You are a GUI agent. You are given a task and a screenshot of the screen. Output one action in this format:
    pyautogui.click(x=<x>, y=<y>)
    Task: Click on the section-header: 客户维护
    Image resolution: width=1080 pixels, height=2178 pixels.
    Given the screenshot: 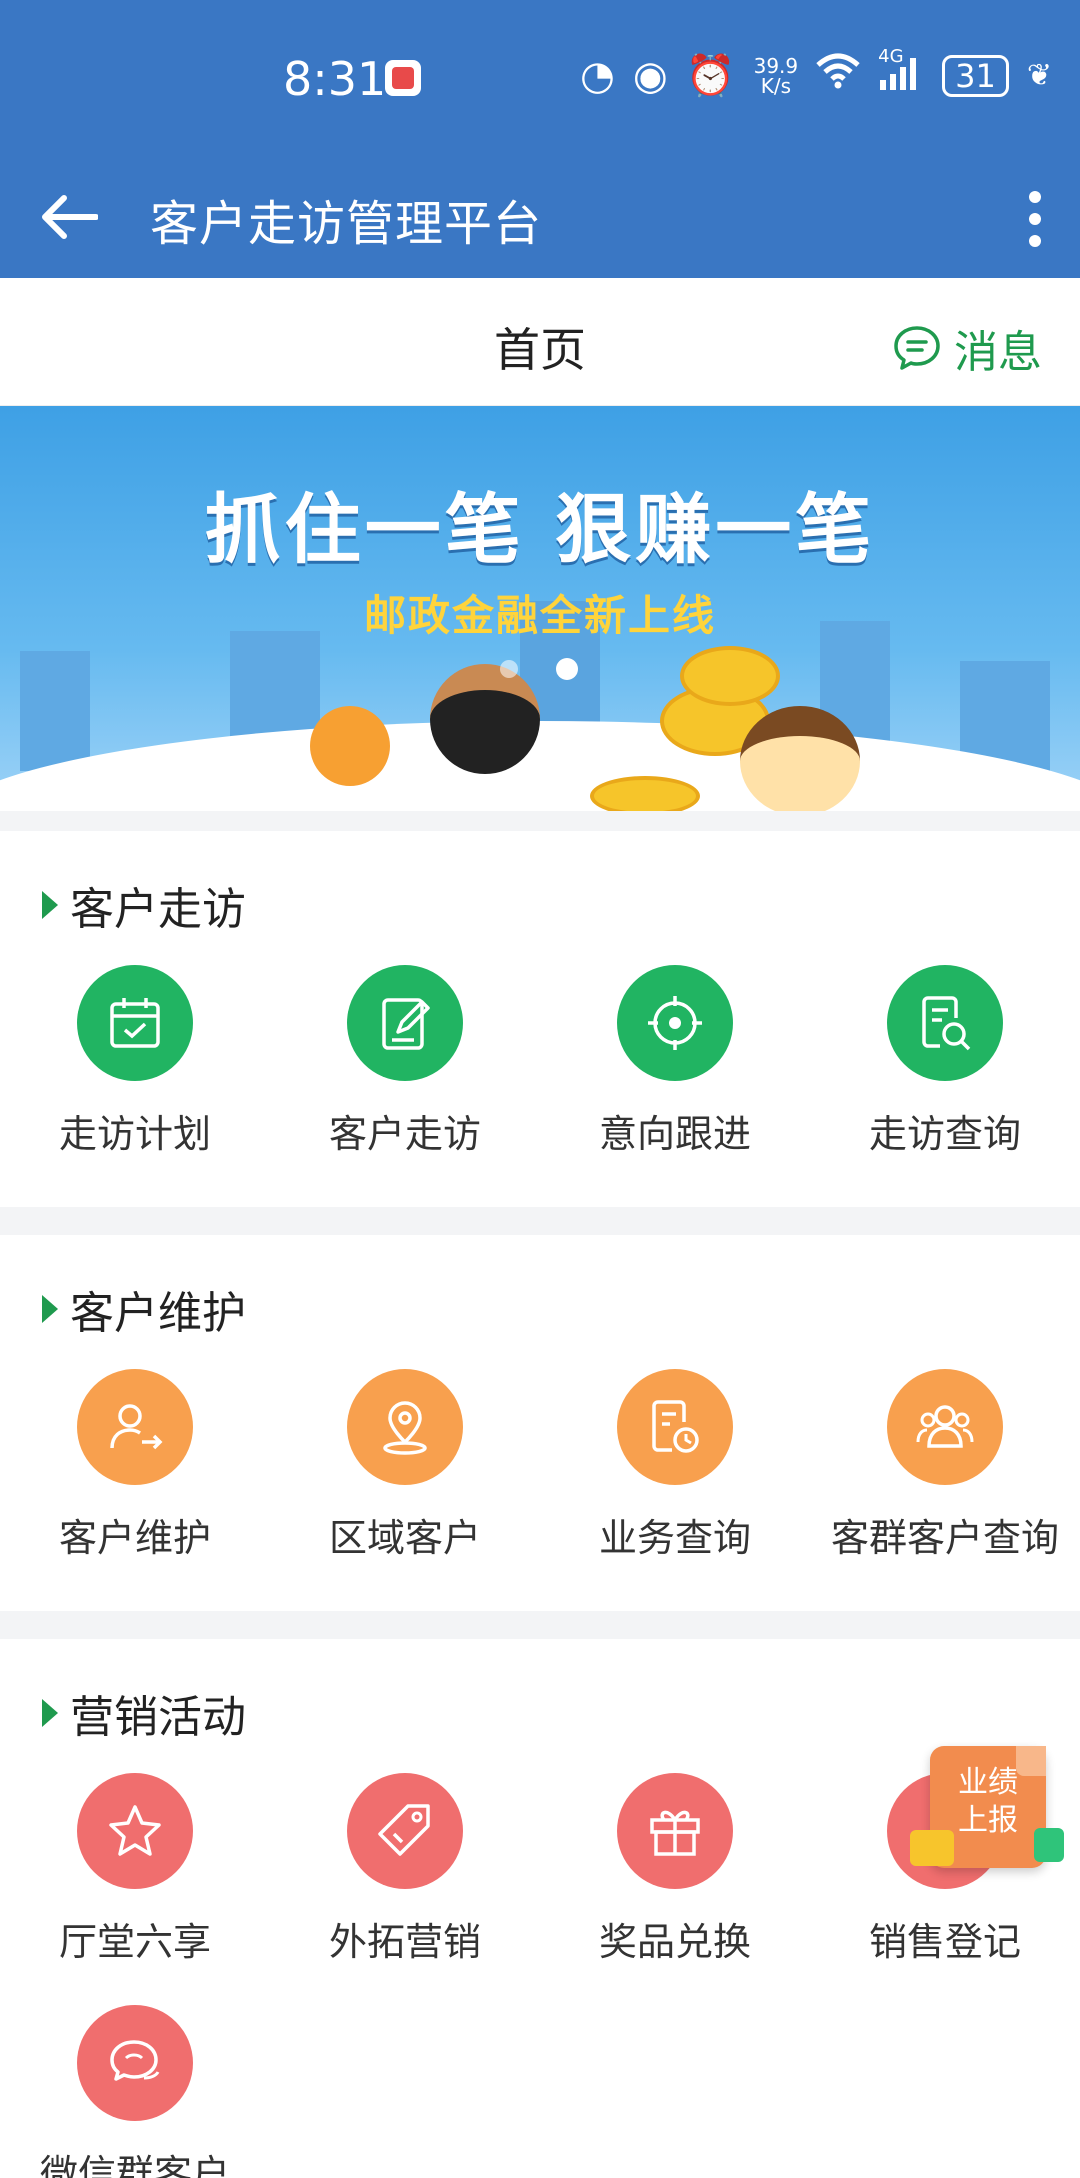 What is the action you would take?
    pyautogui.click(x=540, y=1309)
    